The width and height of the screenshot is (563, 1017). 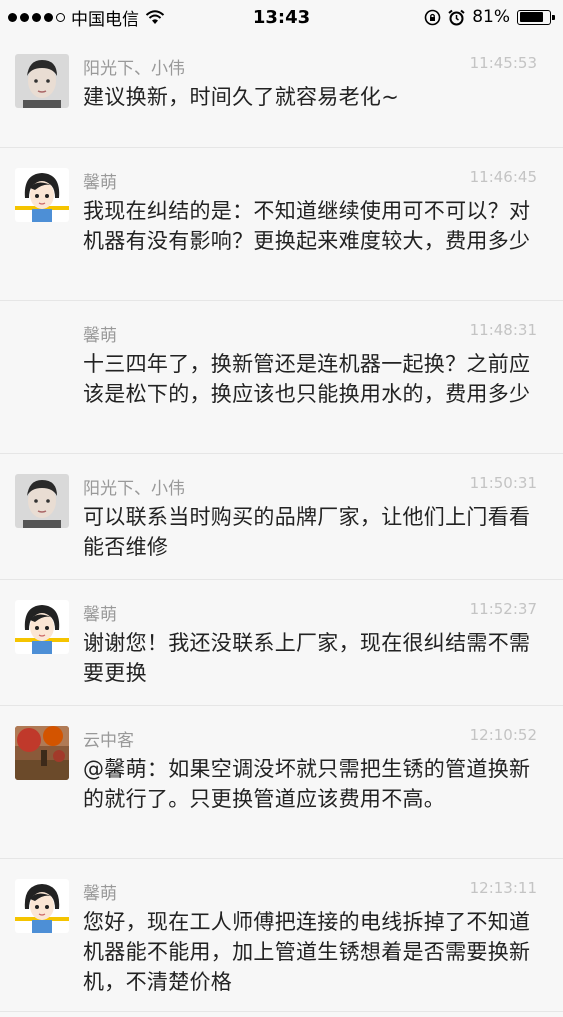 I want to click on carrier-label: 中国电信, so click(x=105, y=19).